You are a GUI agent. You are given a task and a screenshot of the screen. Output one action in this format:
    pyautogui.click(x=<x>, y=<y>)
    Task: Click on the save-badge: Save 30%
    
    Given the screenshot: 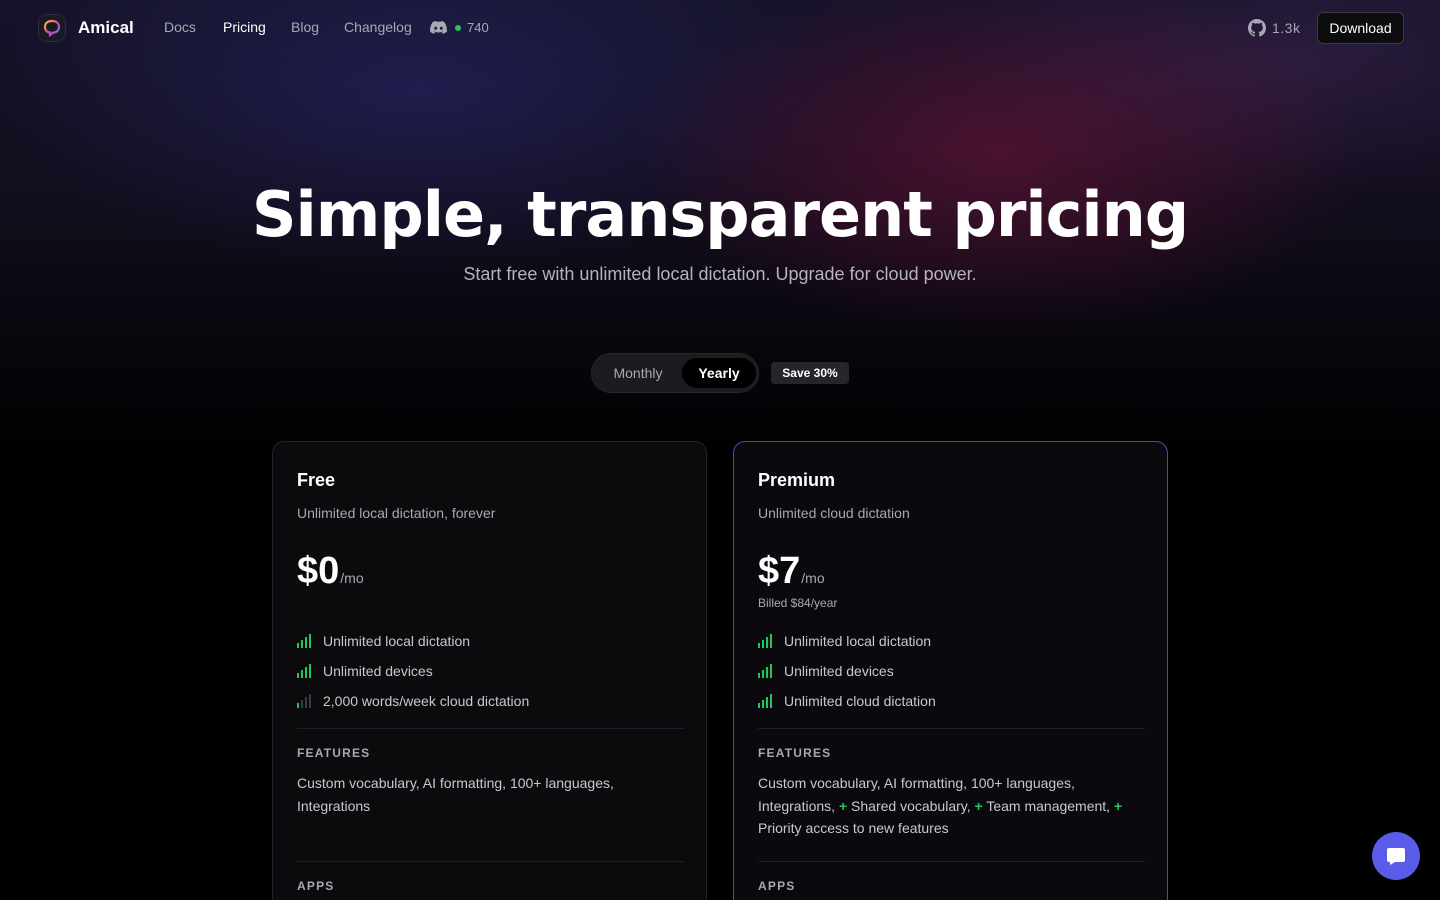 What is the action you would take?
    pyautogui.click(x=810, y=373)
    